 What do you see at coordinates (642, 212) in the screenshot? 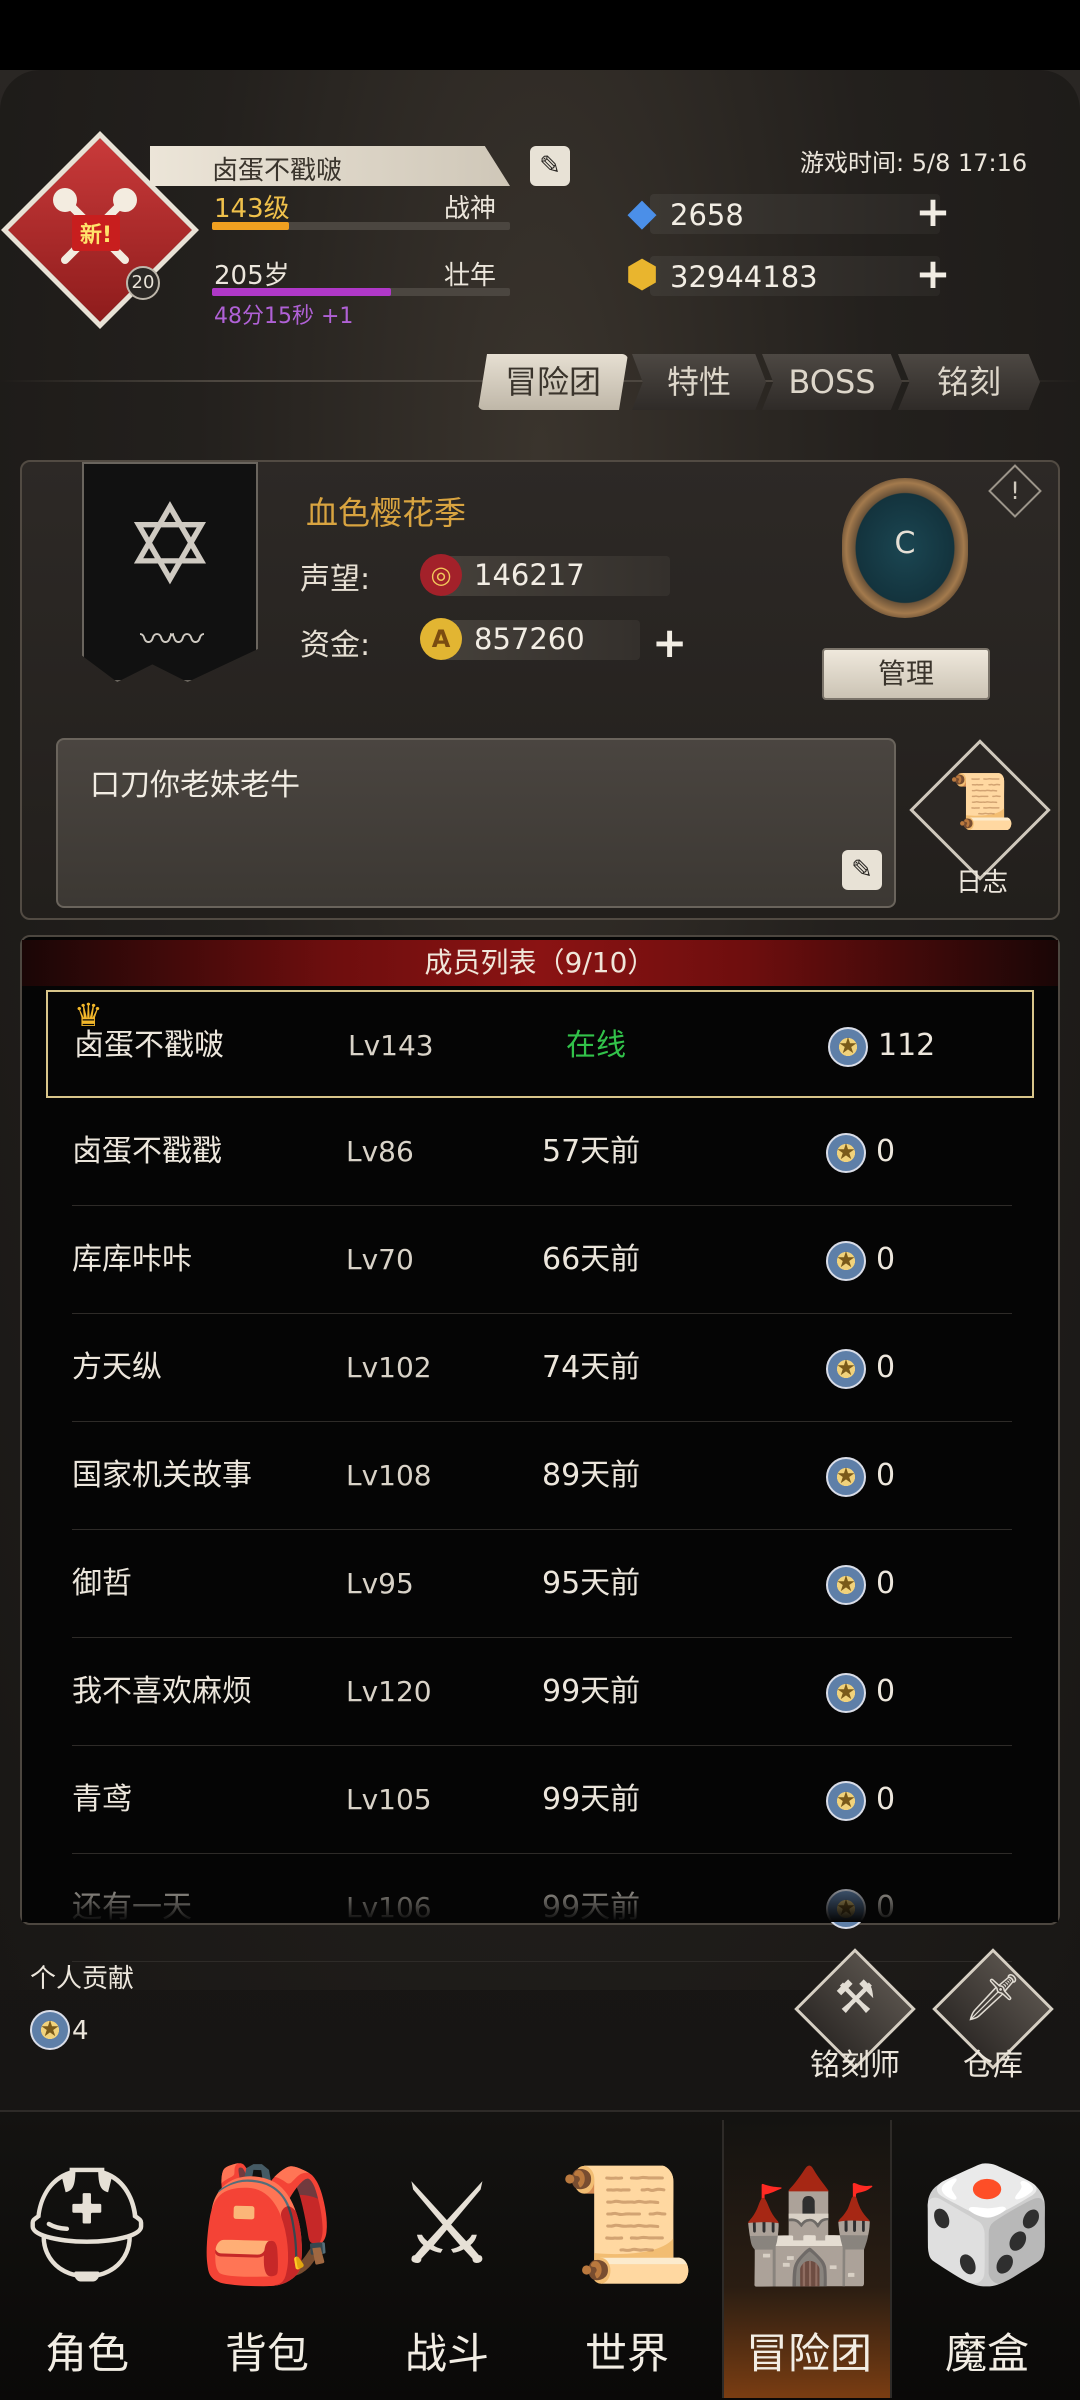
I see `blue-gem-icon: ◆` at bounding box center [642, 212].